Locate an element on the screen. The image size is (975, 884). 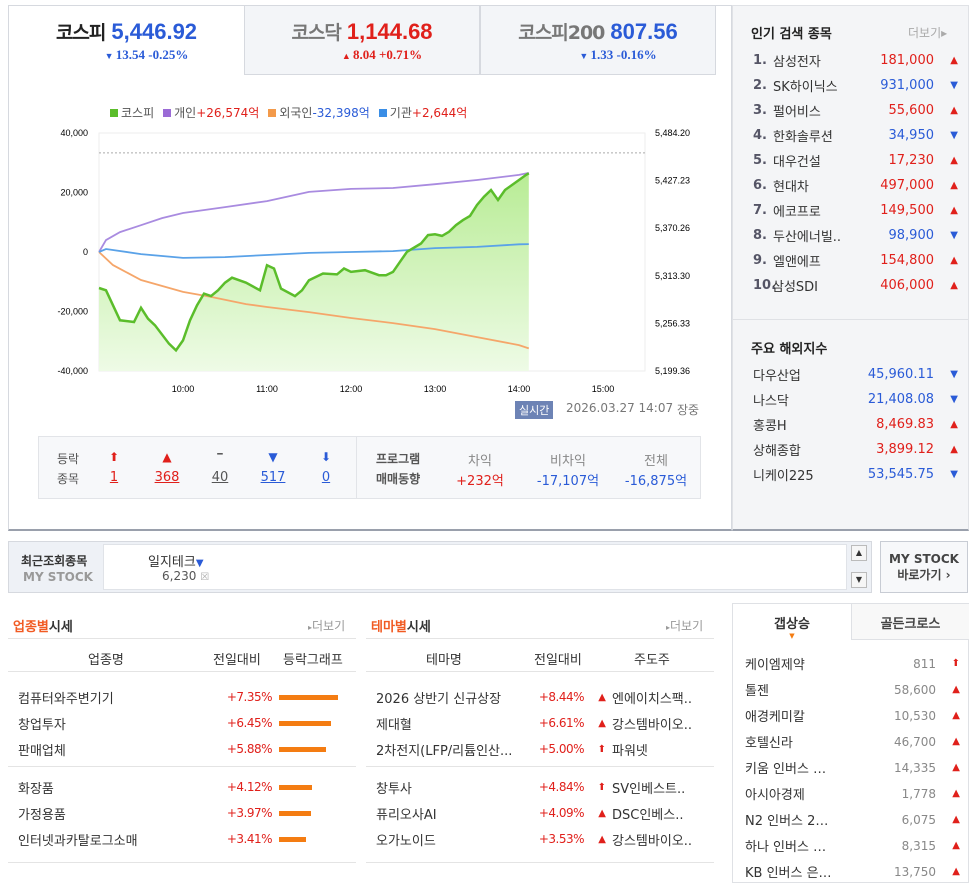
breadth-count: 40 is located at coordinates (220, 477).